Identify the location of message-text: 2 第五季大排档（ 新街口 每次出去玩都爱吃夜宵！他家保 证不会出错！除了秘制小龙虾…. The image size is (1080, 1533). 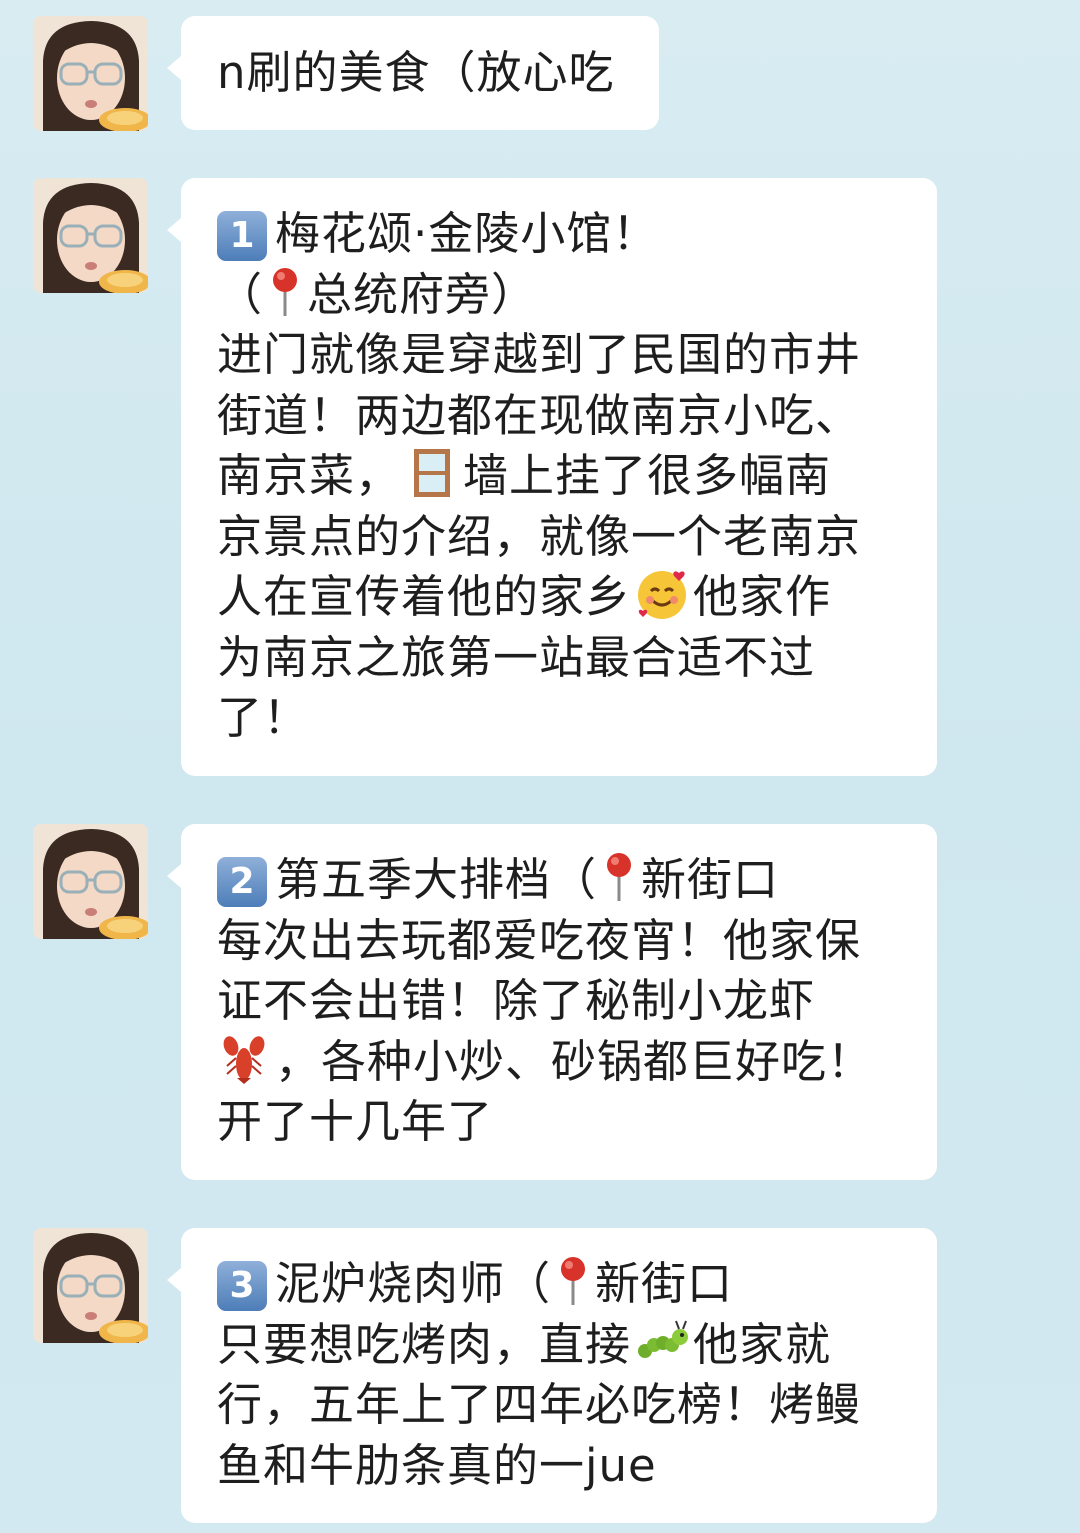
(545, 1001).